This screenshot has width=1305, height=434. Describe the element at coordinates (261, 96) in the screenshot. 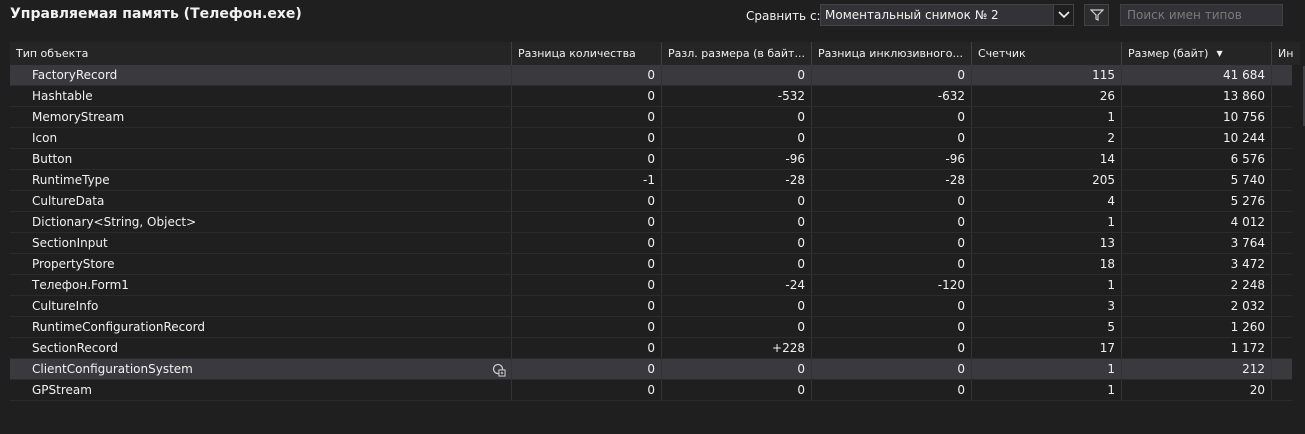

I see `type-name-cell: Hashtable` at that location.